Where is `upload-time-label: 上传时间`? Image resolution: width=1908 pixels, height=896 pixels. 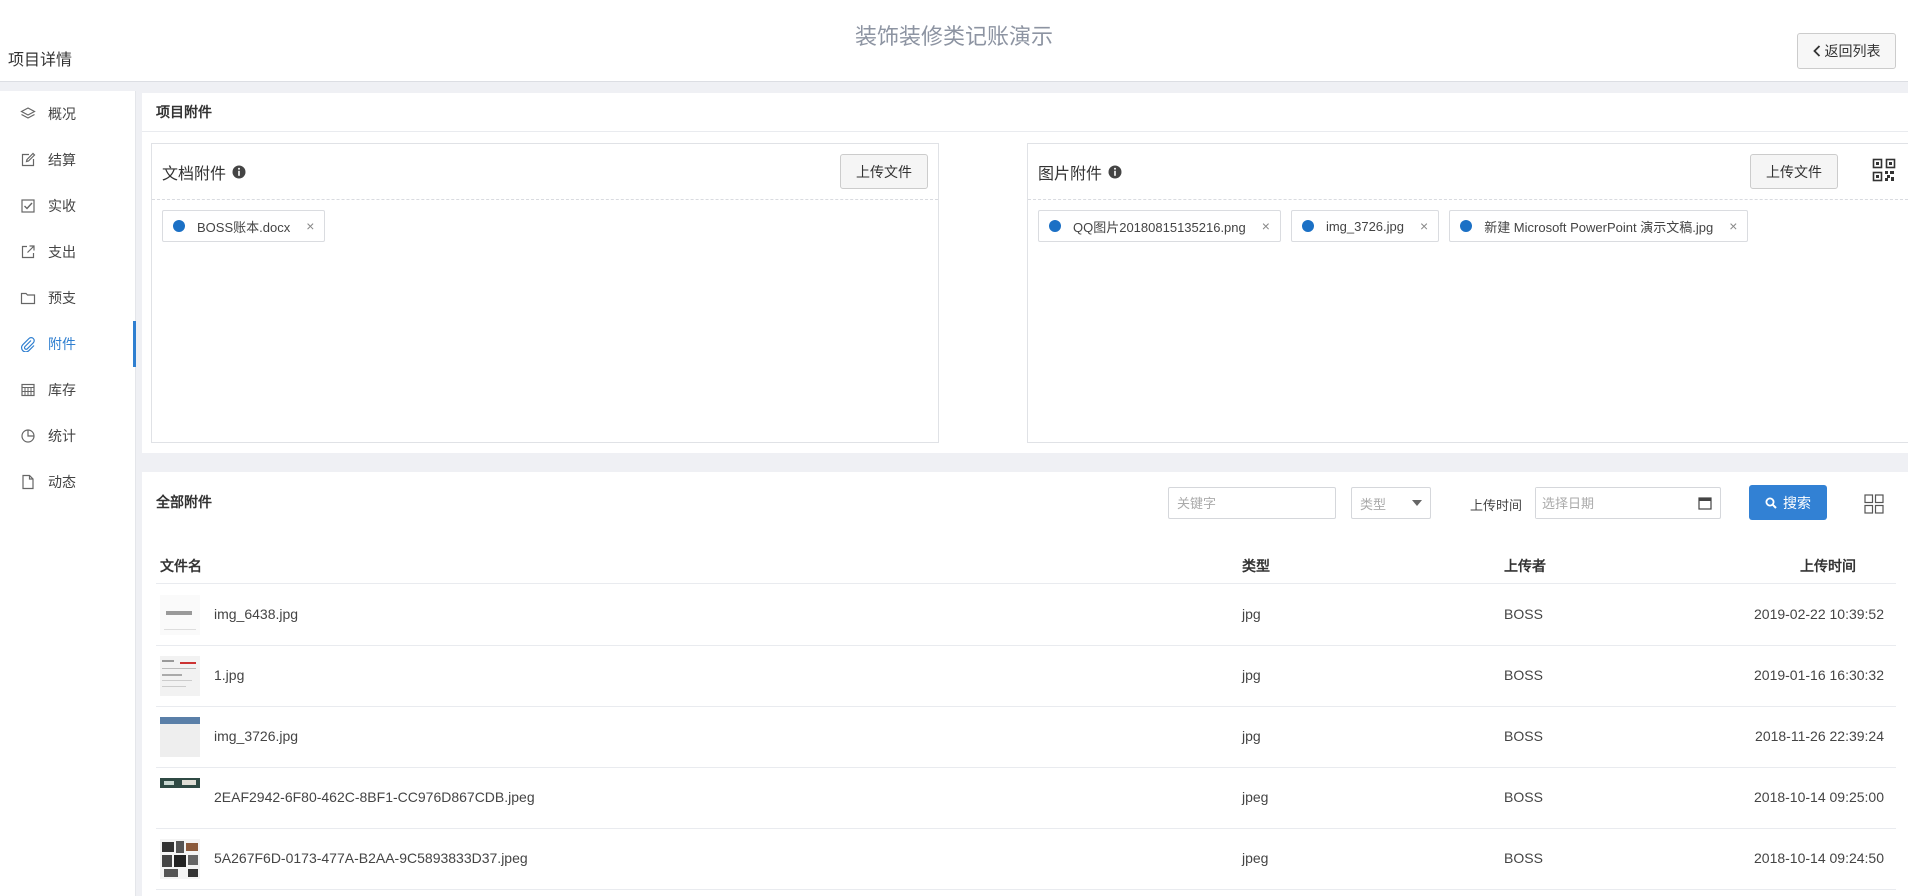
upload-time-label: 上传时间 is located at coordinates (1496, 505).